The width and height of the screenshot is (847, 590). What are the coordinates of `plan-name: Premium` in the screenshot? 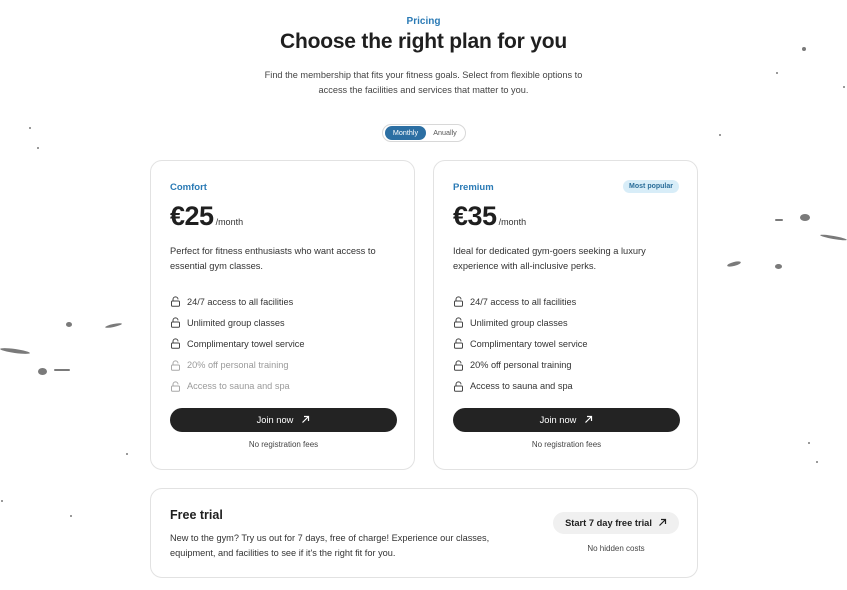 It's located at (473, 187).